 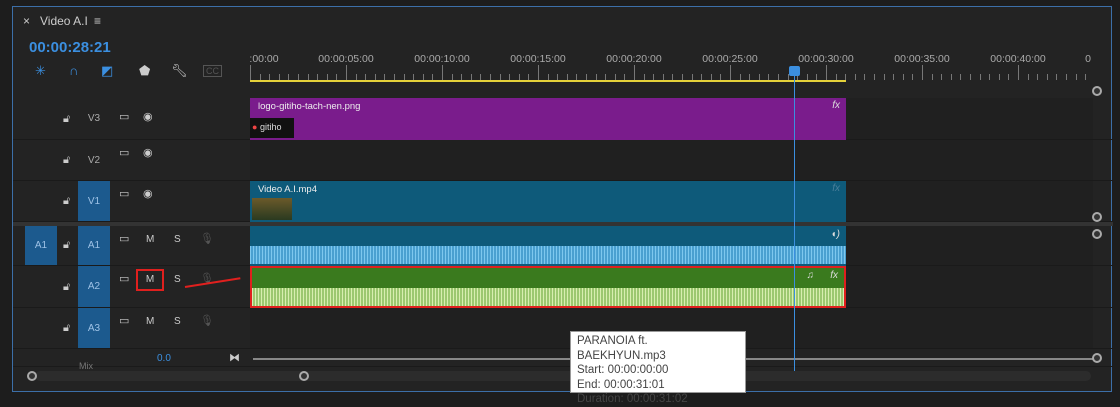 I want to click on marker-icon: ⬟, so click(x=144, y=71).